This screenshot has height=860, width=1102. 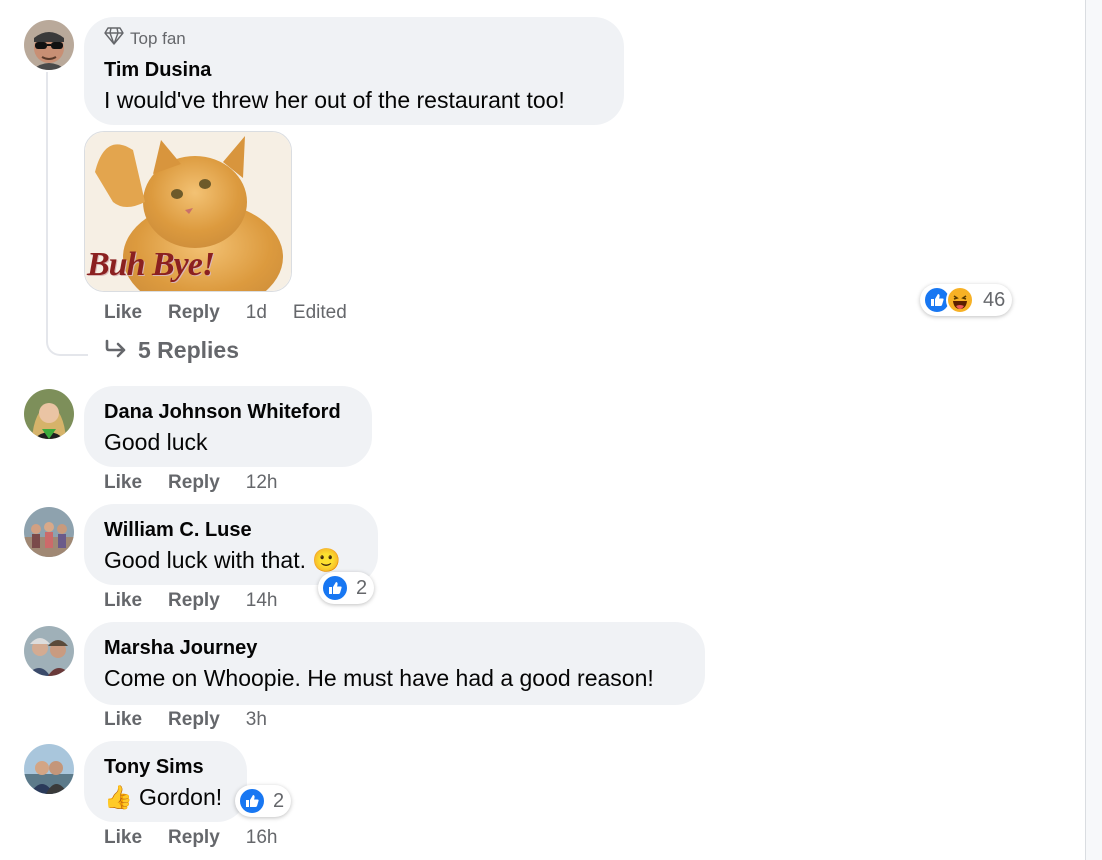 I want to click on comment-text: Good luck with that., so click(x=205, y=560).